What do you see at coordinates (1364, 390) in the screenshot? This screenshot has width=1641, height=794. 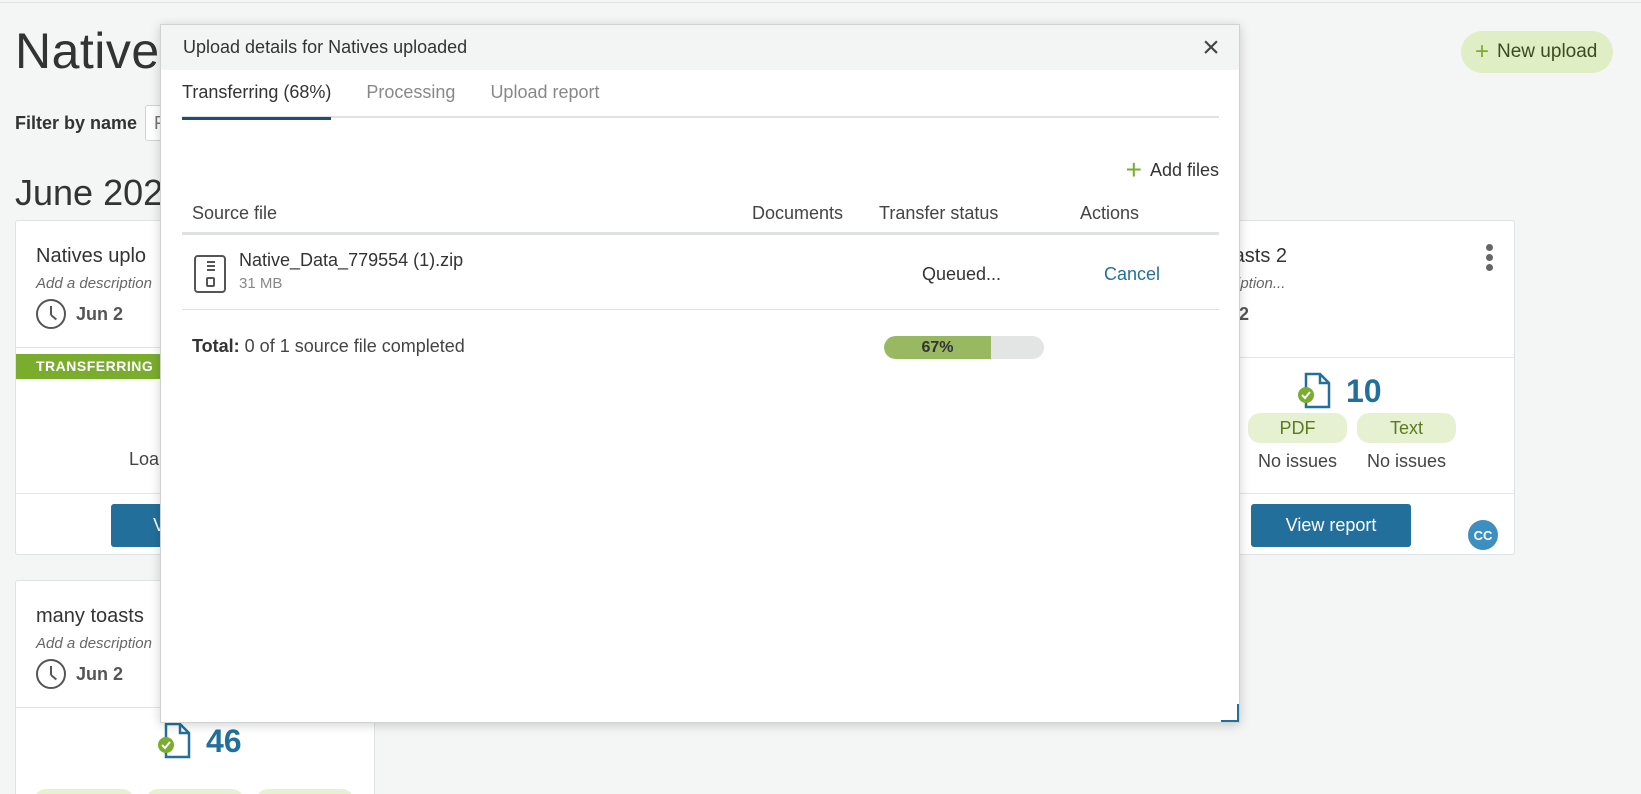 I see `document-count-number: 10` at bounding box center [1364, 390].